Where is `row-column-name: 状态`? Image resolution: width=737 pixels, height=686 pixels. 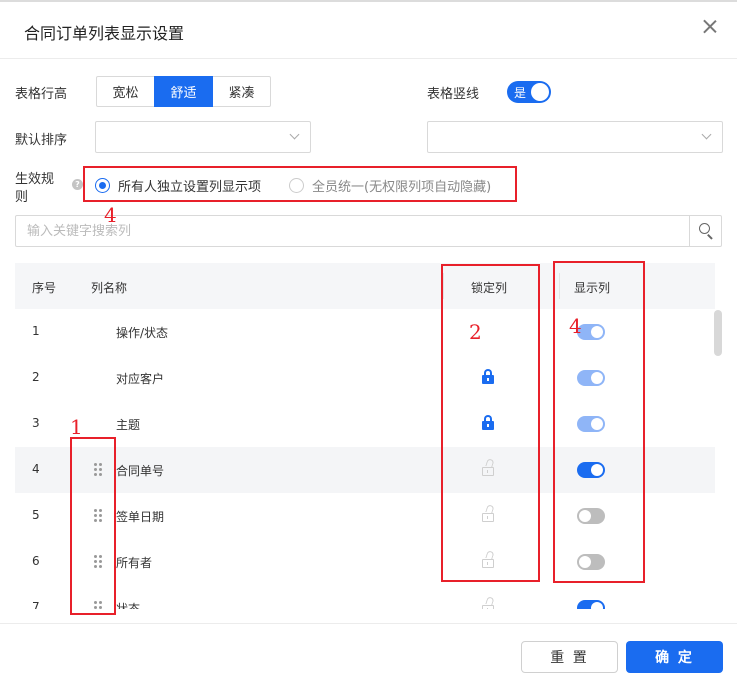 row-column-name: 状态 is located at coordinates (128, 605).